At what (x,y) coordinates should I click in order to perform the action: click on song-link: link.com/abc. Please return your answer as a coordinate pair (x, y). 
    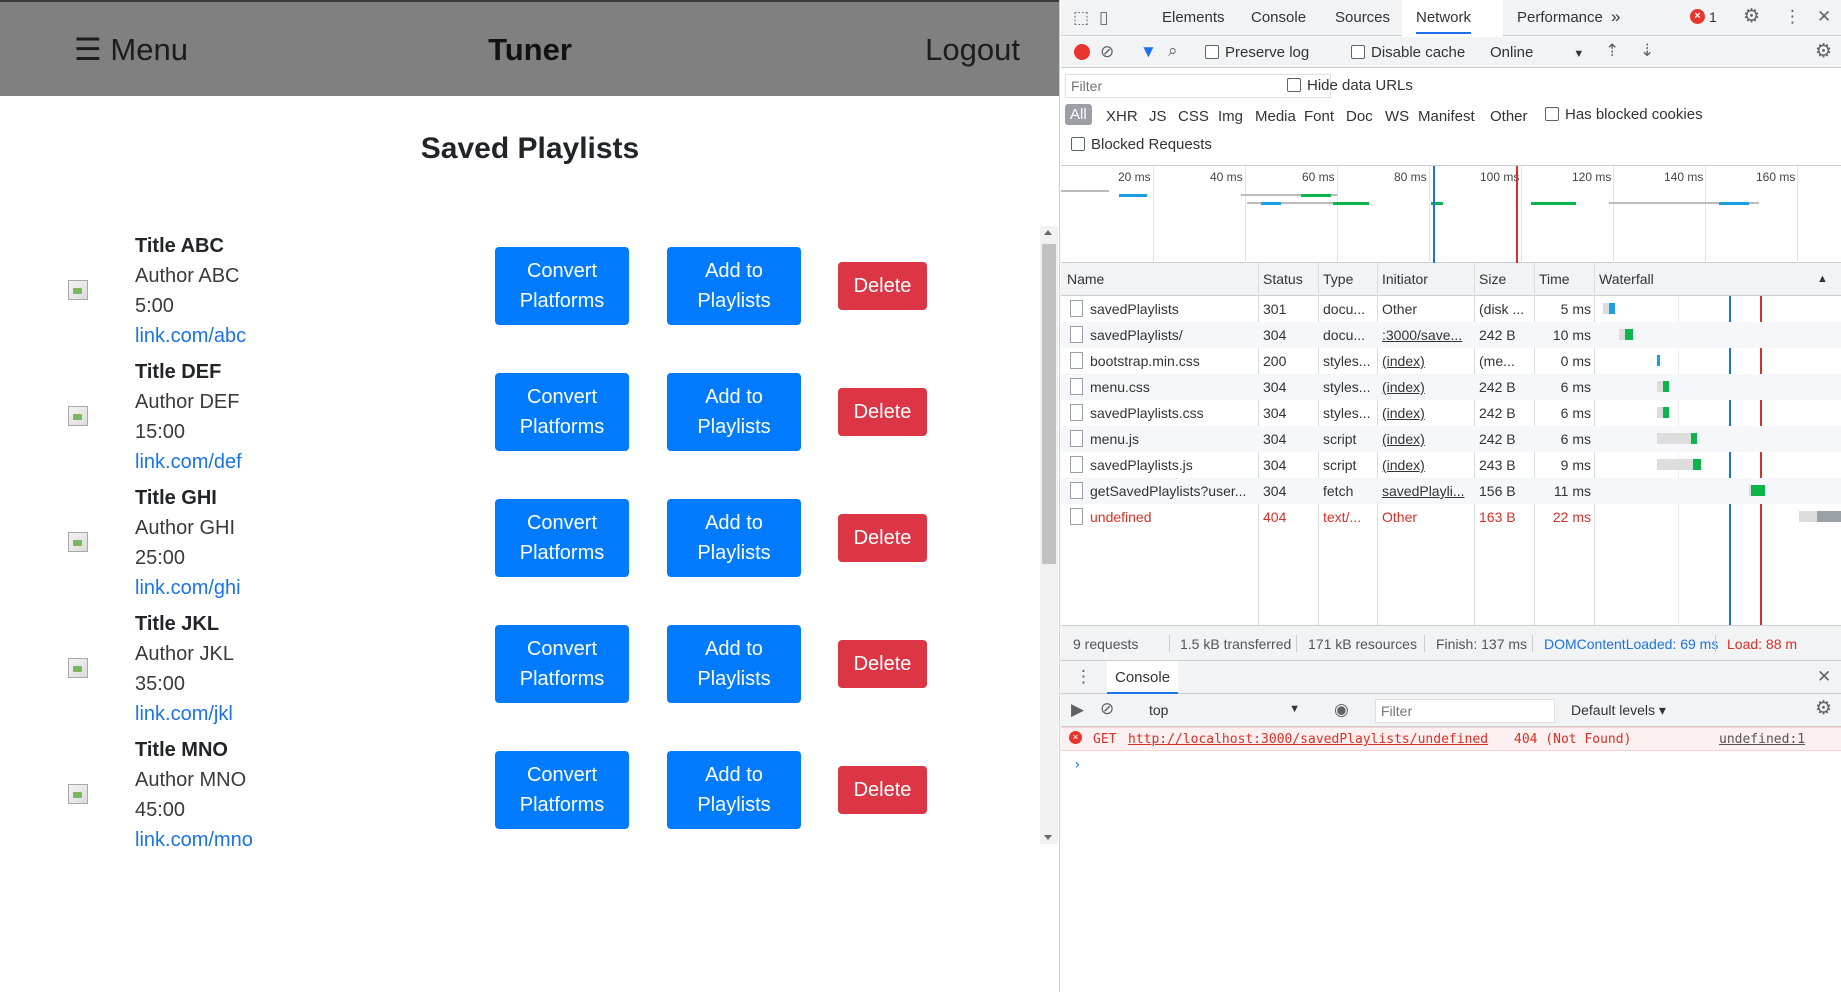
    Looking at the image, I should click on (190, 336).